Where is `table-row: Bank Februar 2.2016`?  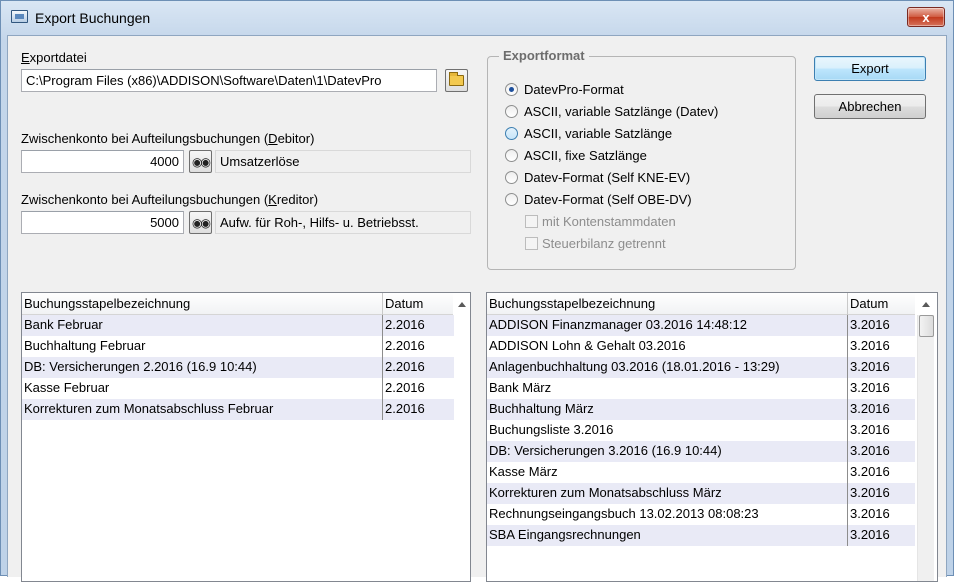
table-row: Bank Februar 2.2016 is located at coordinates (238, 325).